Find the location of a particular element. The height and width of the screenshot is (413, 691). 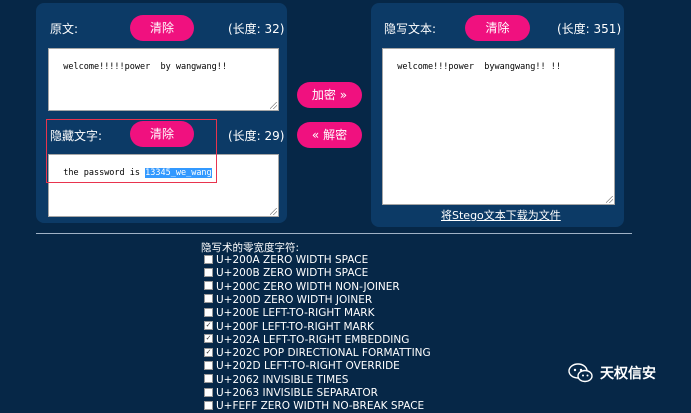

decrypt-button: « 解密 is located at coordinates (329, 135).